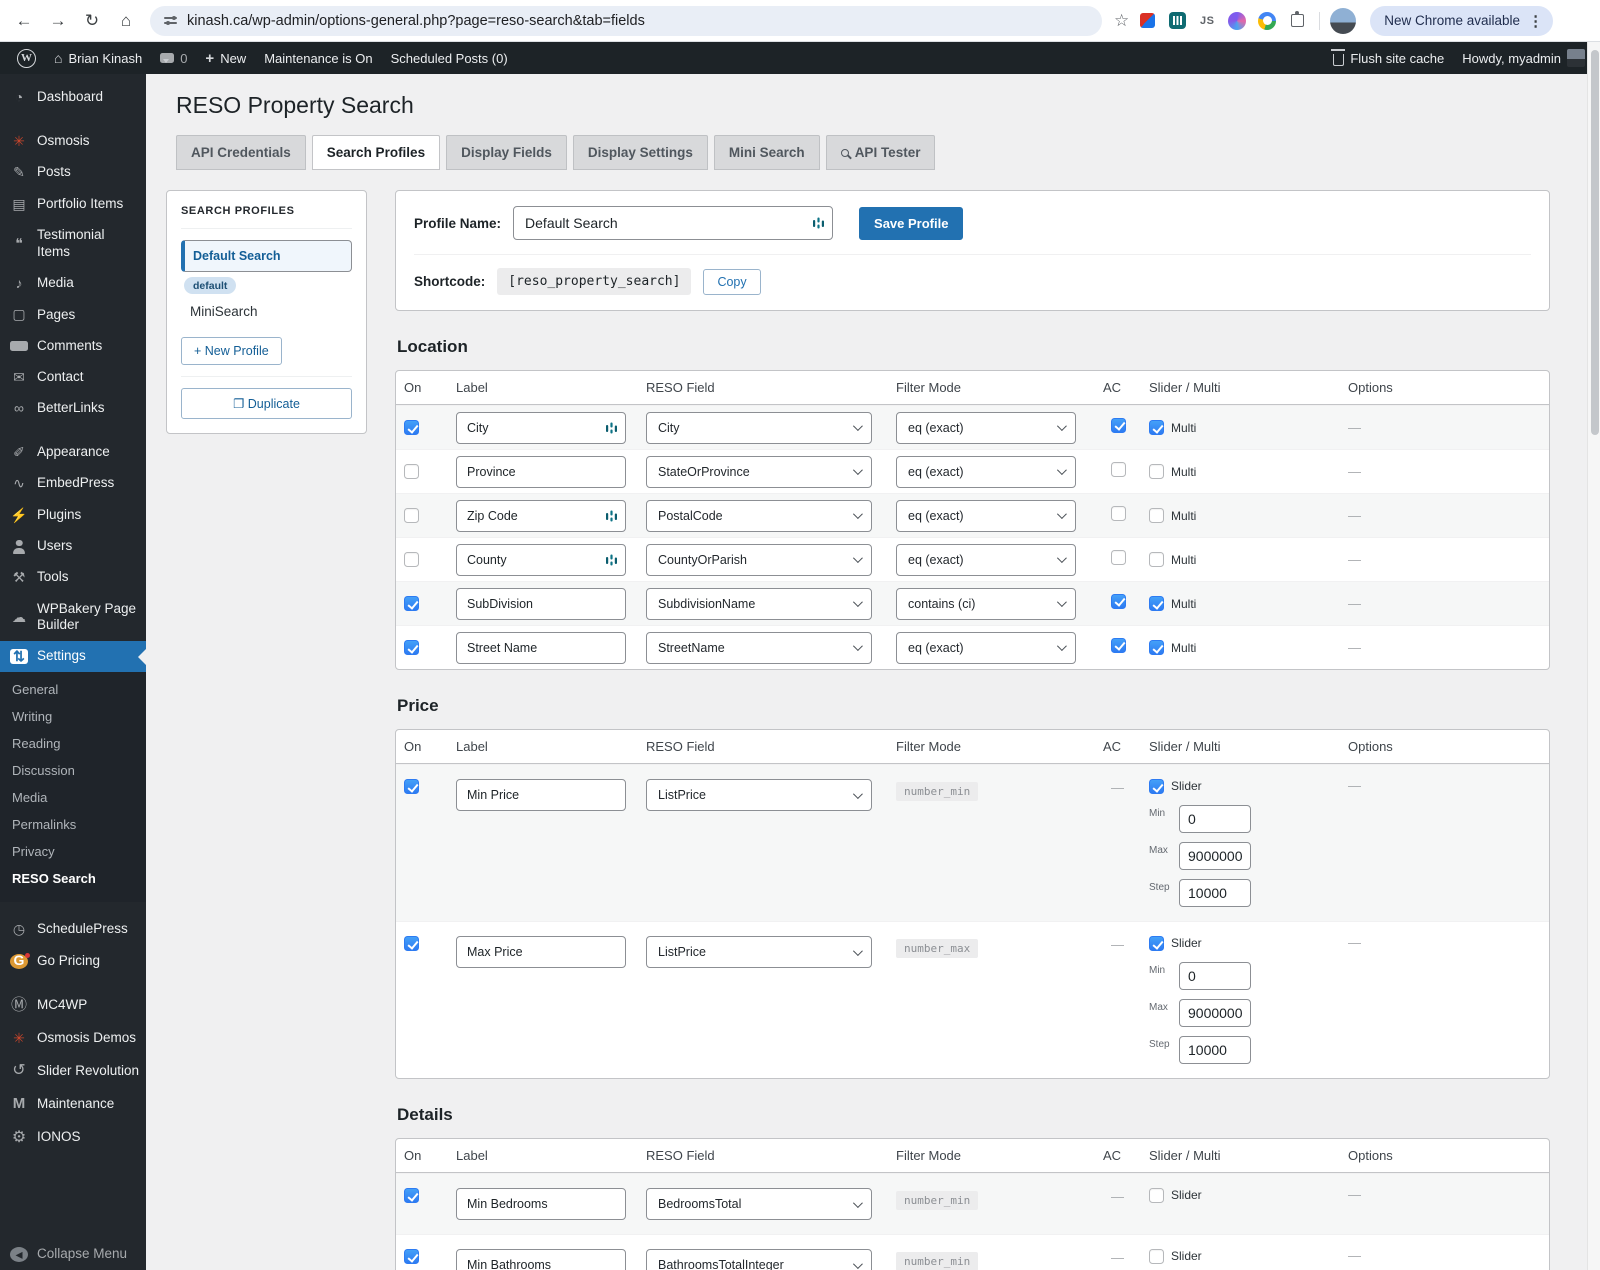 The height and width of the screenshot is (1270, 1600). Describe the element at coordinates (986, 647) in the screenshot. I see `filter-mode-select-street-name: eq (exact)` at that location.